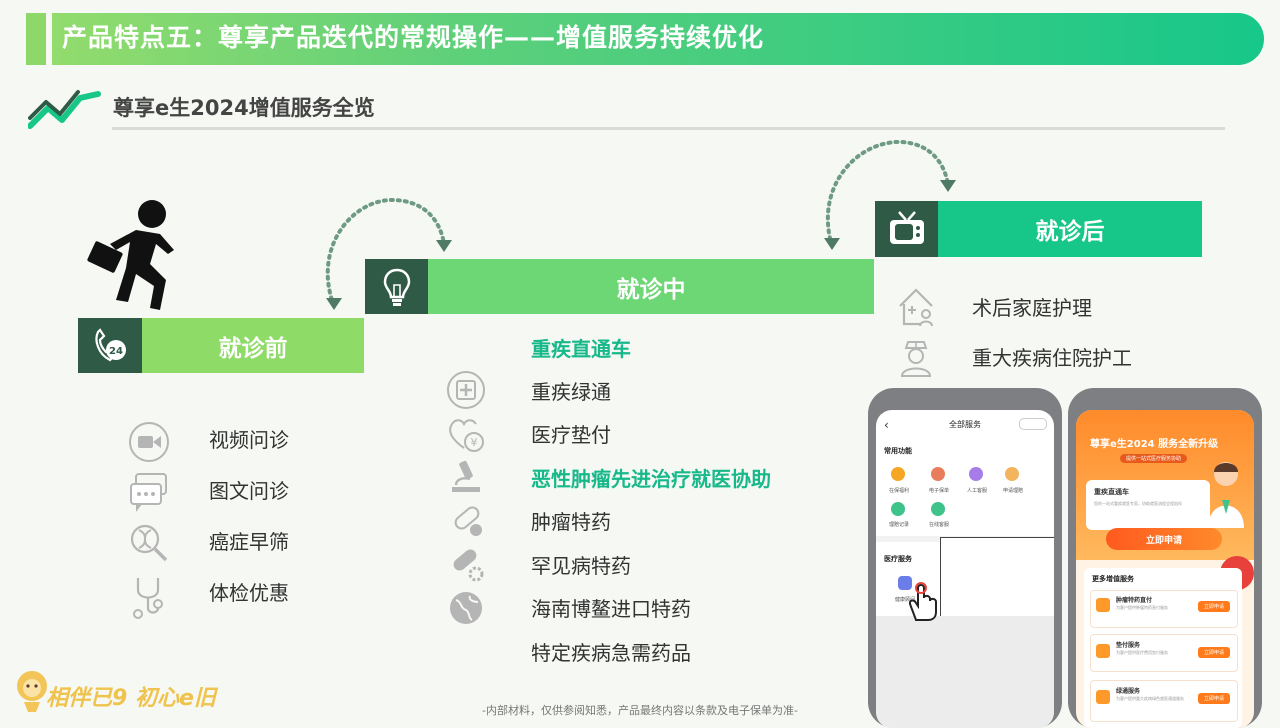 The image size is (1280, 728). I want to click on claim-record-icon, so click(898, 509).